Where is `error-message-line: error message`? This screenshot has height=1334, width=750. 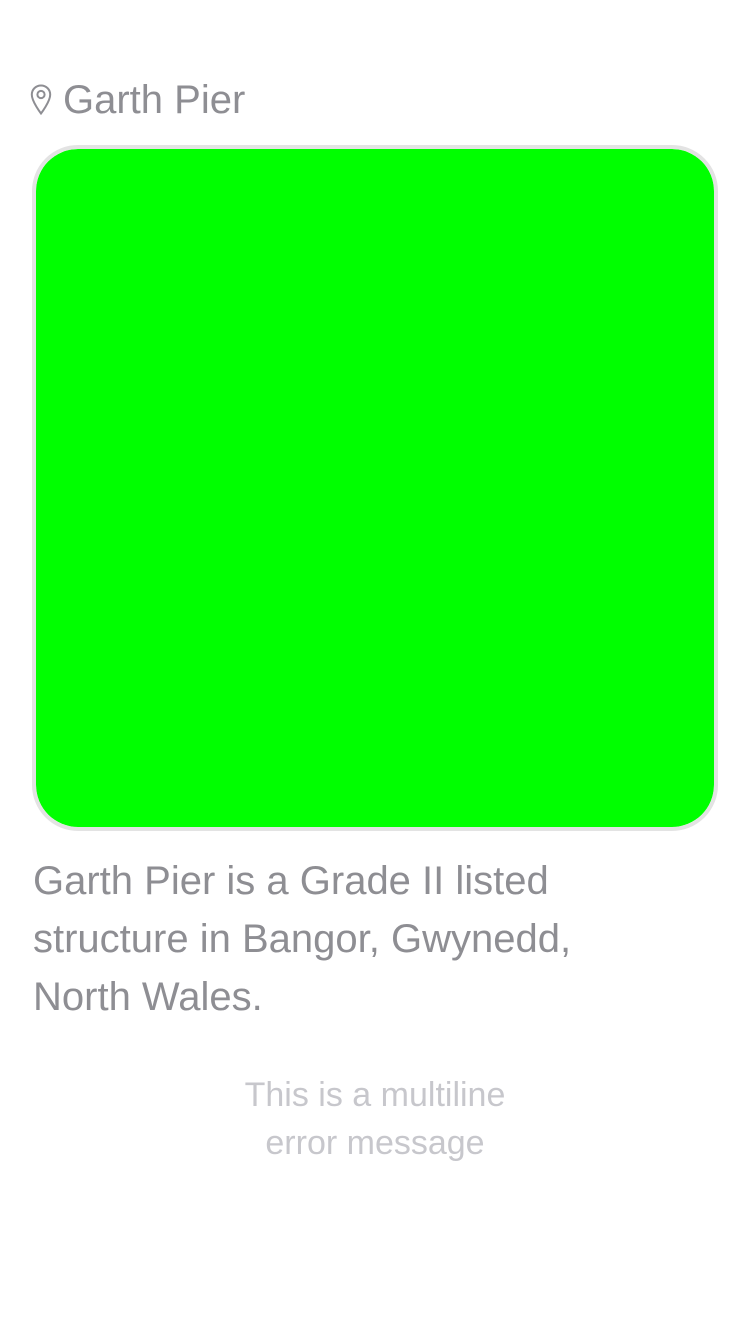 error-message-line: error message is located at coordinates (375, 1143).